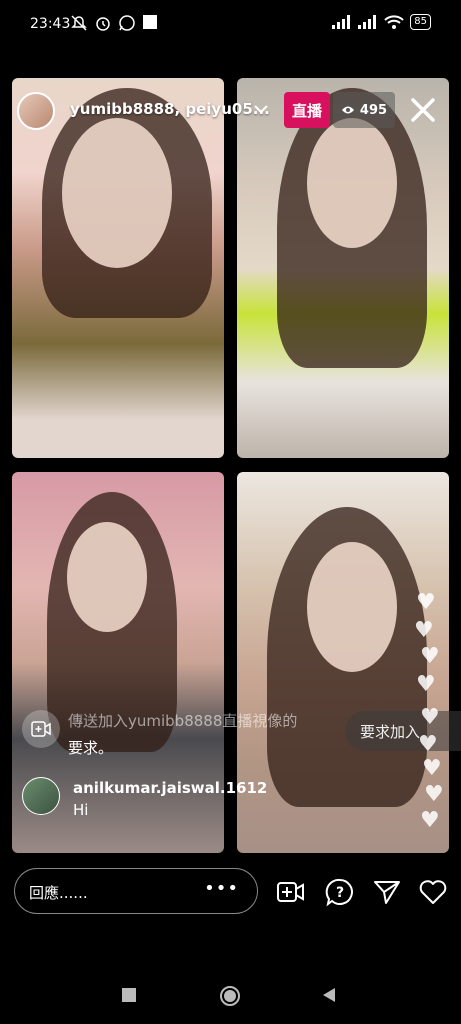 Image resolution: width=461 pixels, height=1024 pixels. Describe the element at coordinates (347, 110) in the screenshot. I see `eye-icon` at that location.